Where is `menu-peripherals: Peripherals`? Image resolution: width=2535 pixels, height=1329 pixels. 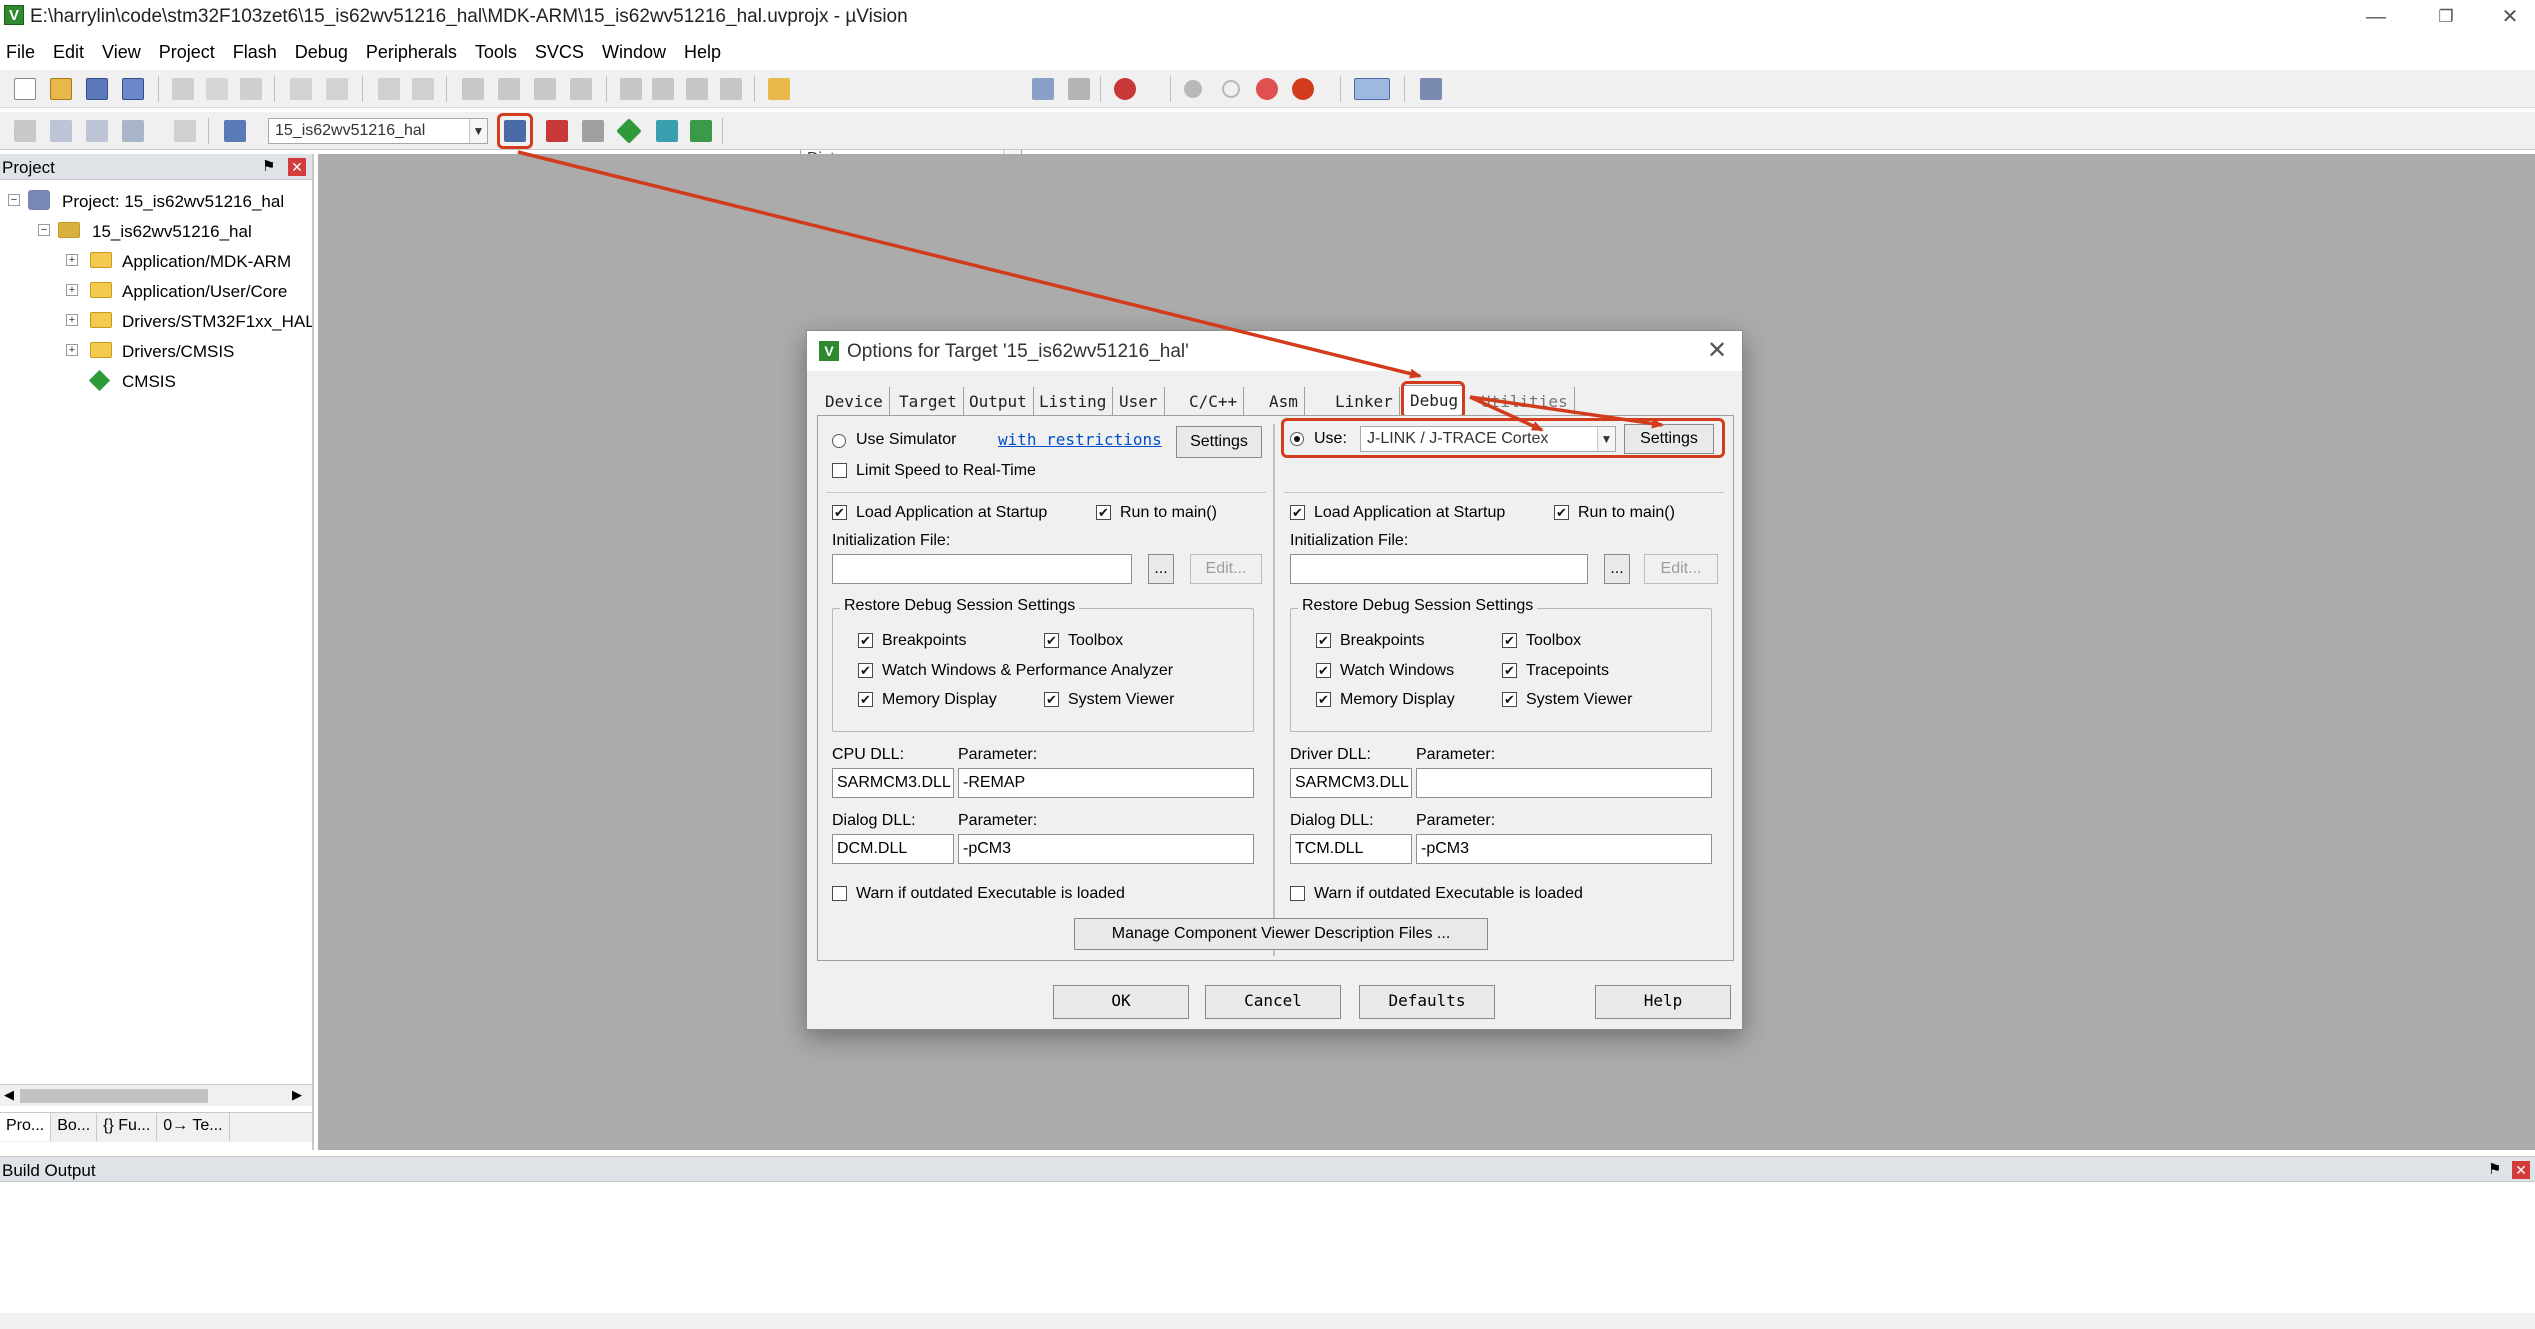
menu-peripherals: Peripherals is located at coordinates (411, 52).